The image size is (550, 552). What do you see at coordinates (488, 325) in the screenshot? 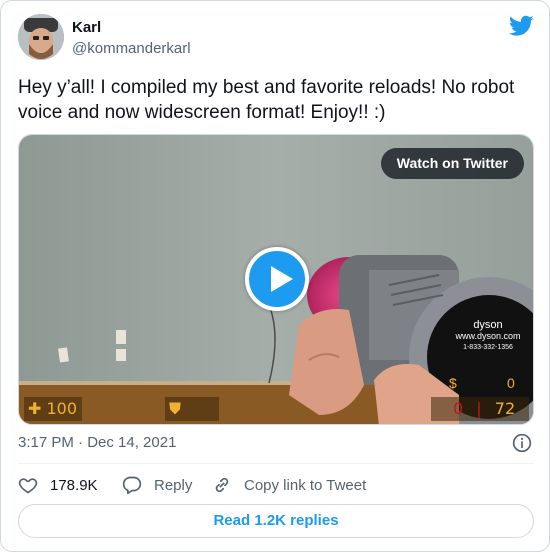
I see `device-brand: dyson` at bounding box center [488, 325].